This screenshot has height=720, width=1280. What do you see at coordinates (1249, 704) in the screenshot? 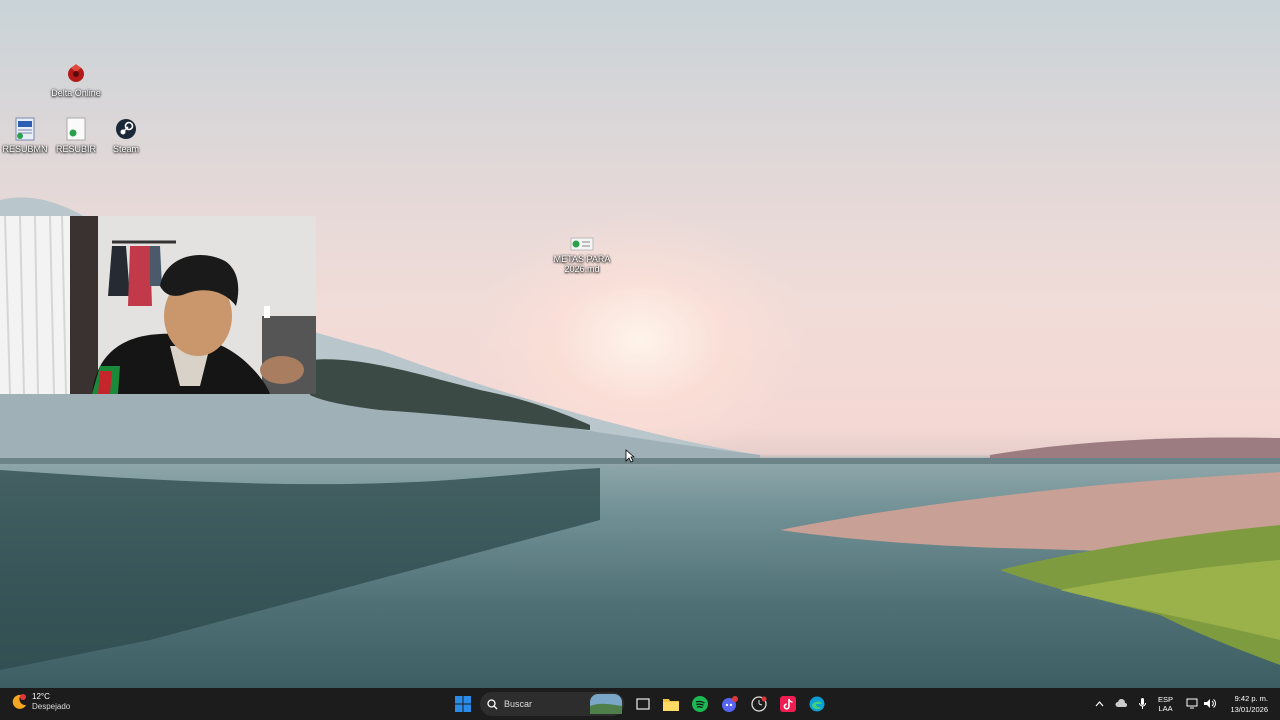
I see `taskbar-clock: 9:42 p. m. 13/01/2026` at bounding box center [1249, 704].